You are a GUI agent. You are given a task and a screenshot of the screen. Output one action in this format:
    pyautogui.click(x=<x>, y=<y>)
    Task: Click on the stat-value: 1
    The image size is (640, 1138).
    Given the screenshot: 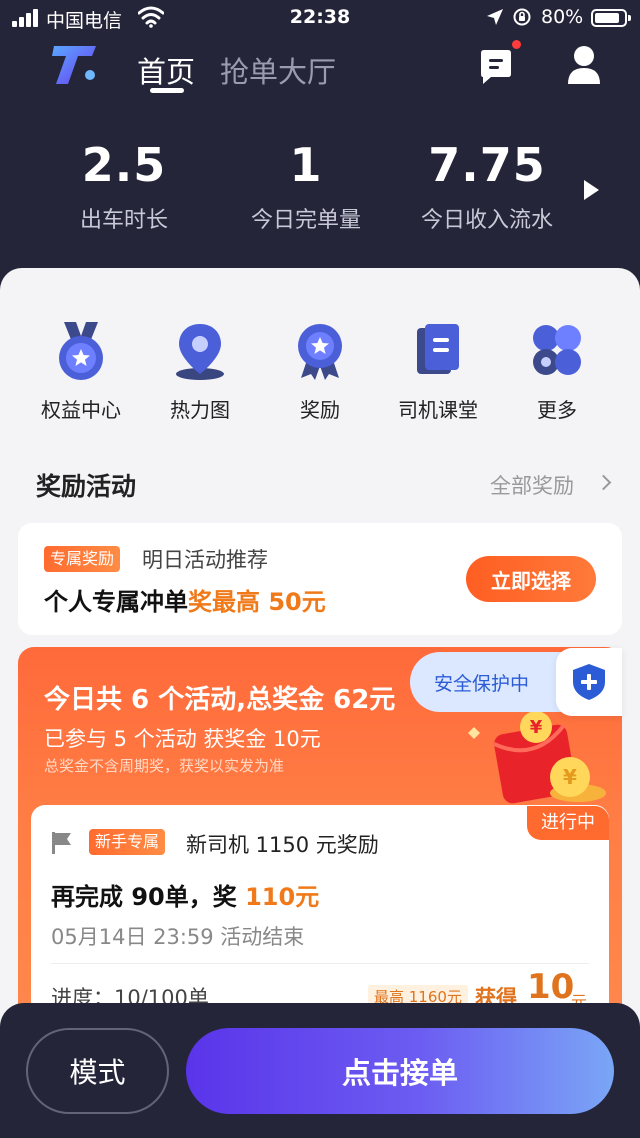 What is the action you would take?
    pyautogui.click(x=306, y=165)
    